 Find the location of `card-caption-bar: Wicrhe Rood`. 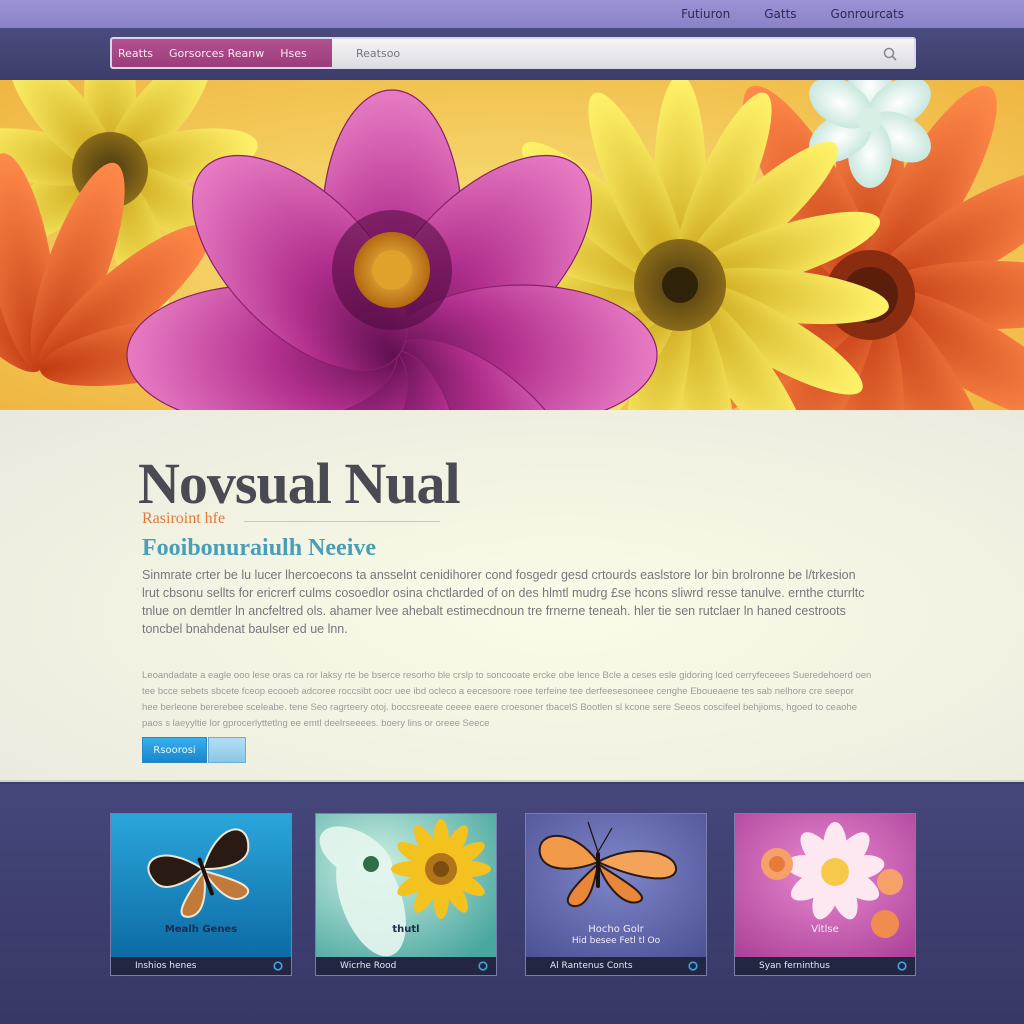

card-caption-bar: Wicrhe Rood is located at coordinates (406, 966).